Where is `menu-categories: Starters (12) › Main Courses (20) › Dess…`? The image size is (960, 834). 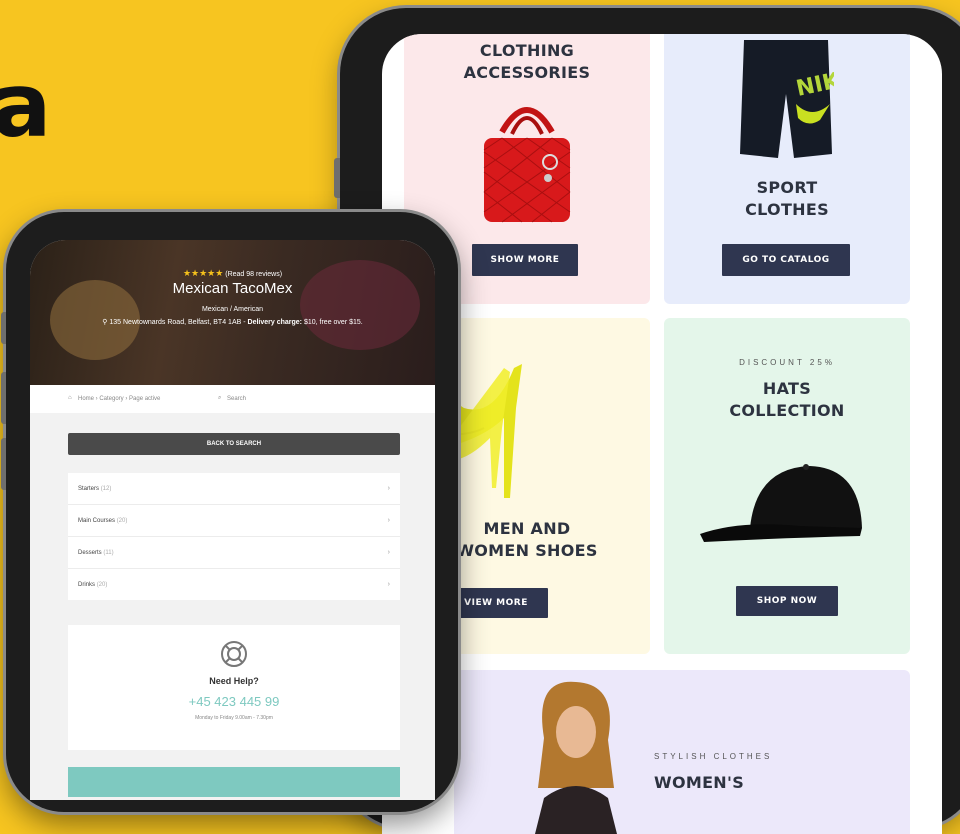
menu-categories: Starters (12) › Main Courses (20) › Dess… is located at coordinates (234, 536).